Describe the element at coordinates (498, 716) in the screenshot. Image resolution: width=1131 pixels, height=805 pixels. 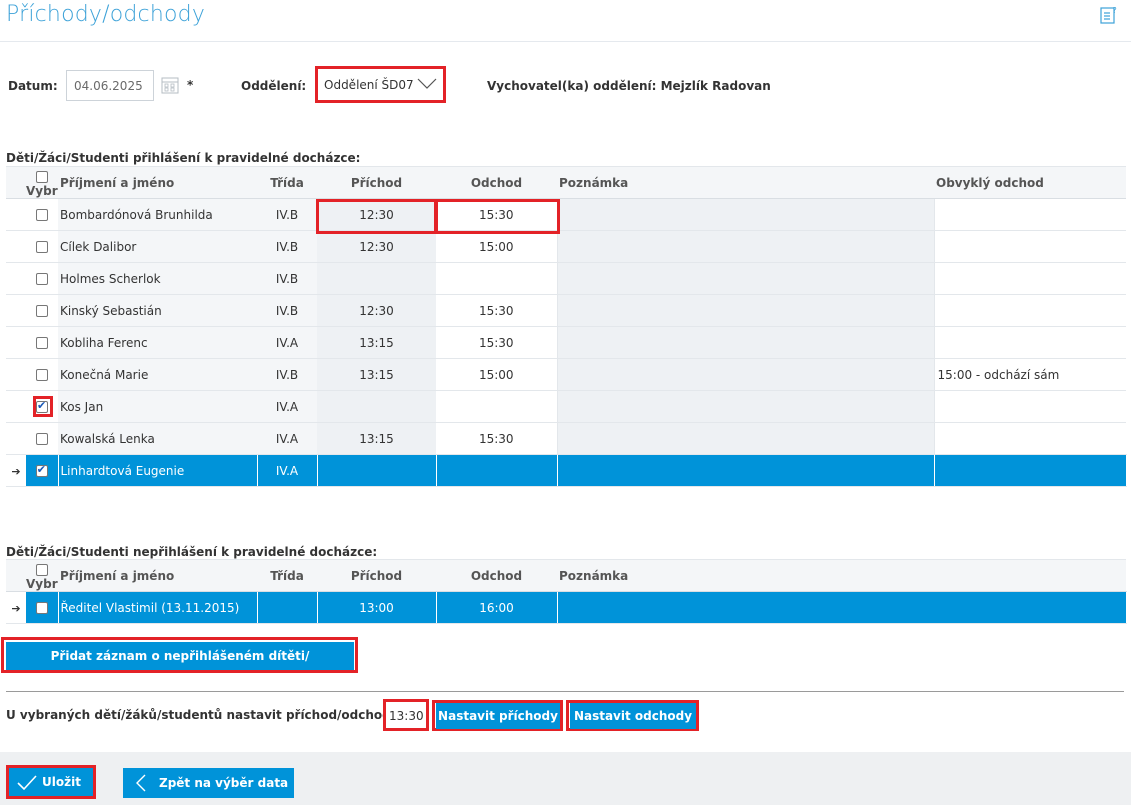
I see `set-arrivals-button: Nastavit příchody` at that location.